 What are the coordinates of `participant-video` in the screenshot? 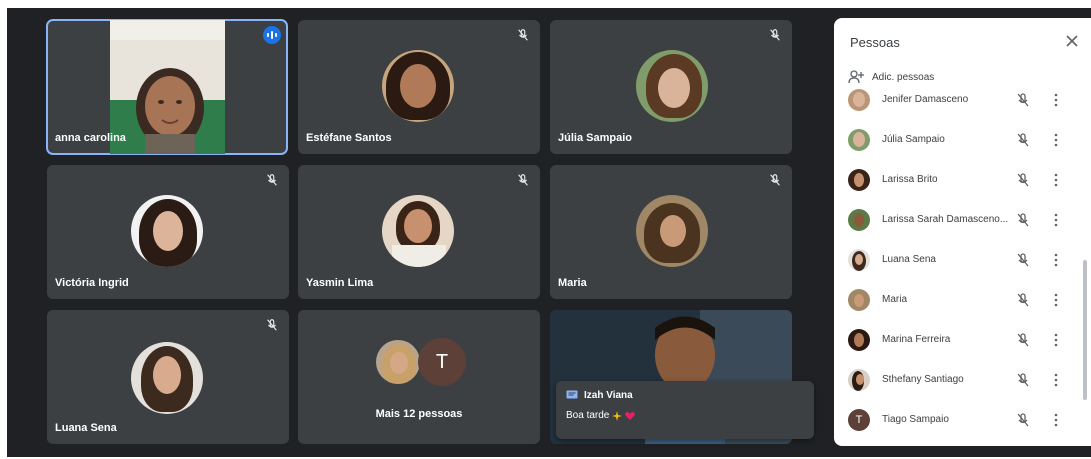 It's located at (167, 87).